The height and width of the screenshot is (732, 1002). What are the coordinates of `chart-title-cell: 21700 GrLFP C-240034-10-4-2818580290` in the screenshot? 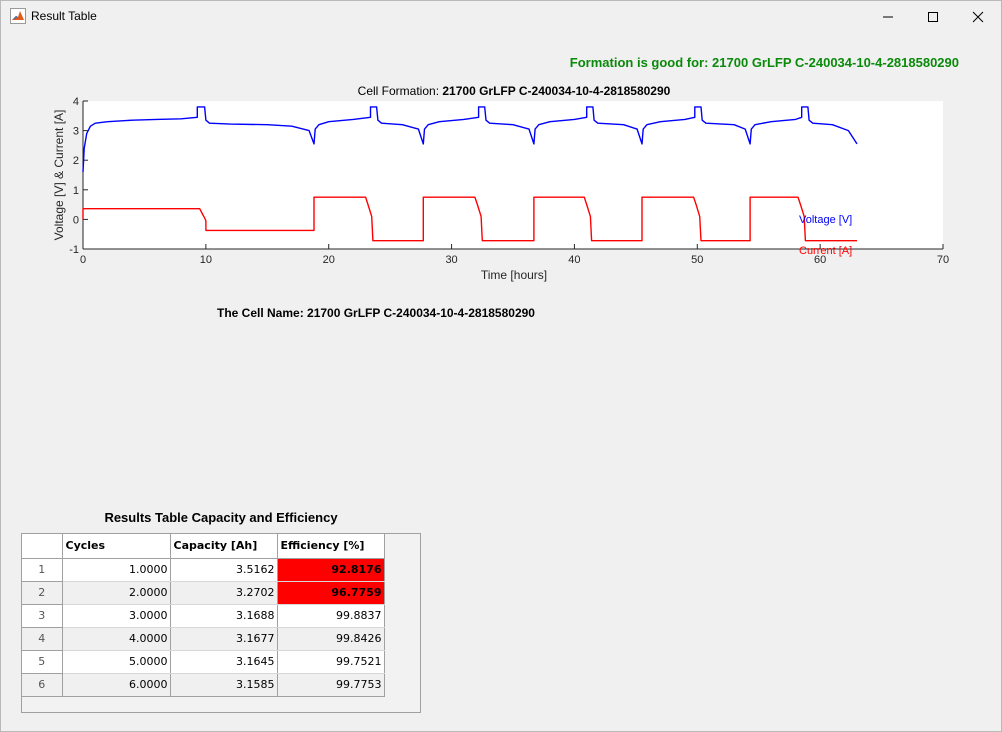 It's located at (556, 91).